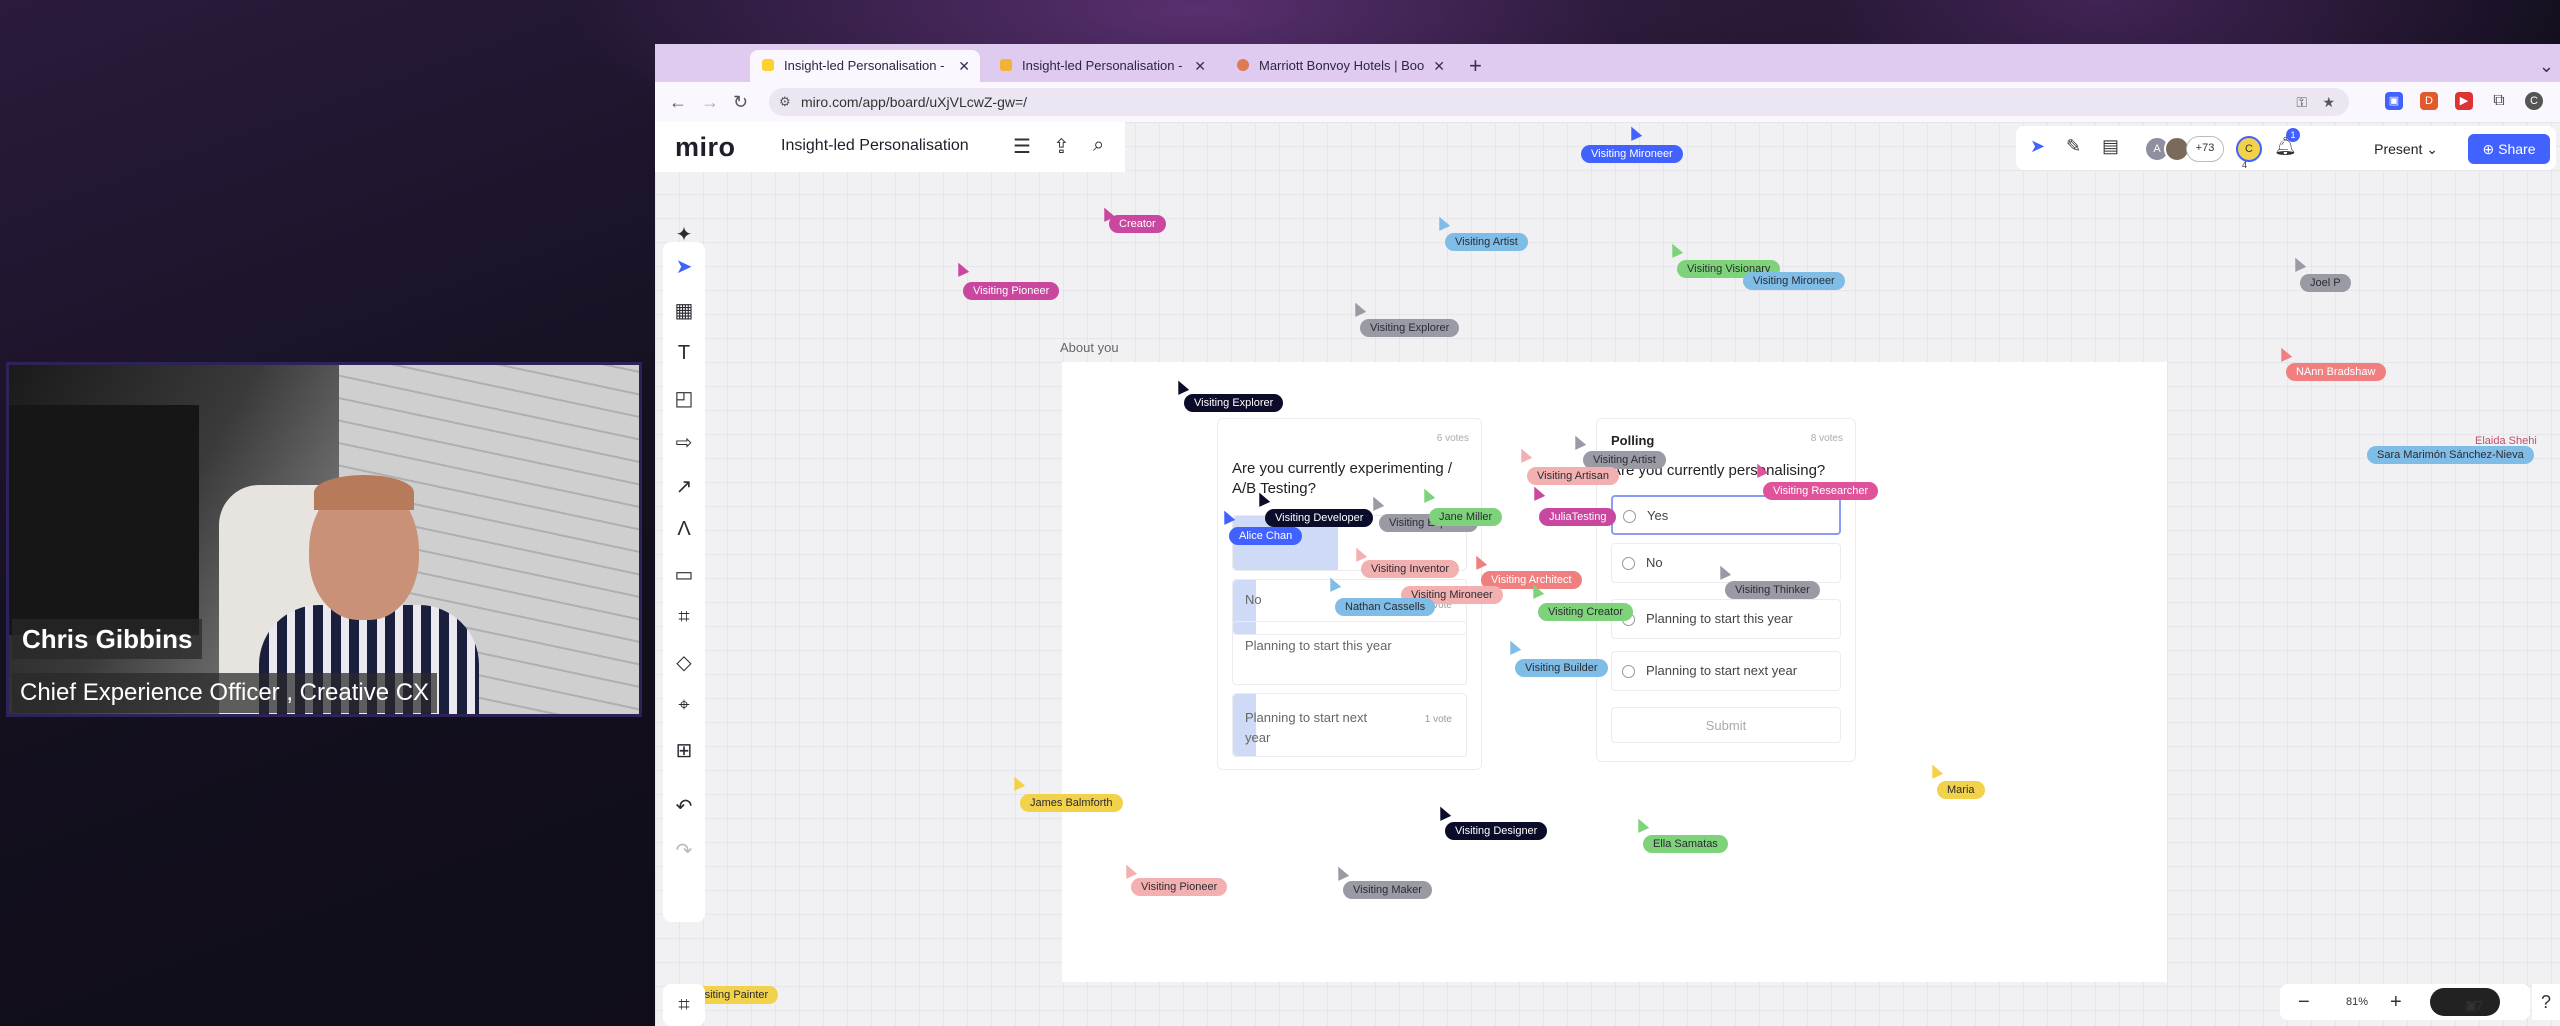 The image size is (2560, 1026). Describe the element at coordinates (1243, 65) in the screenshot. I see `marriott-favicon-icon` at that location.